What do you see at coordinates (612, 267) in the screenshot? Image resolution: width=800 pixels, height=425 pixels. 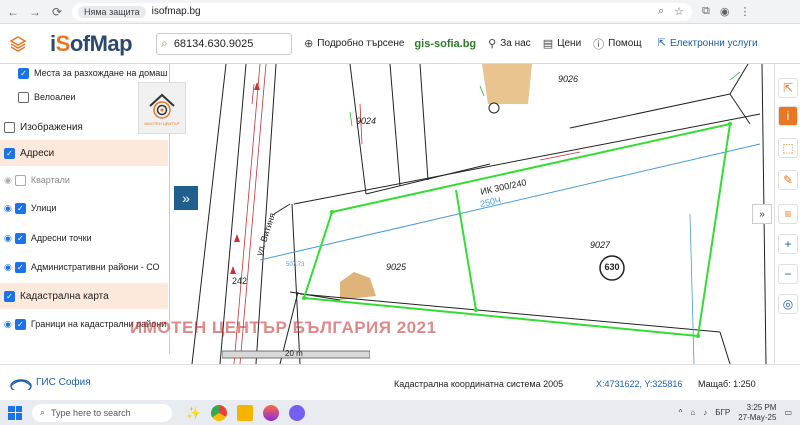 I see `parcel-number: 630` at bounding box center [612, 267].